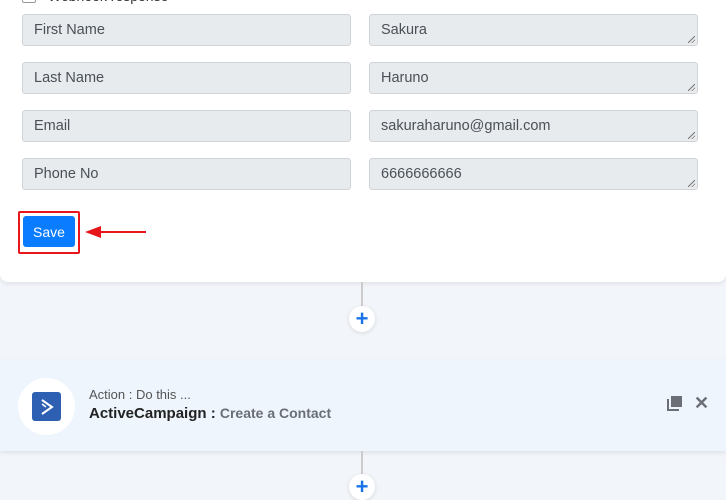 The width and height of the screenshot is (726, 500). Describe the element at coordinates (29, 1) in the screenshot. I see `webhook-checkbox` at that location.